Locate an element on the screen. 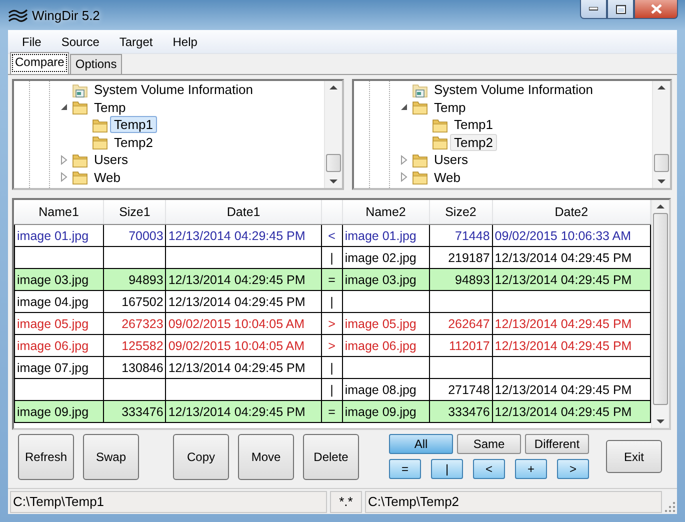  table-cell: image 06.jpg is located at coordinates (386, 345).